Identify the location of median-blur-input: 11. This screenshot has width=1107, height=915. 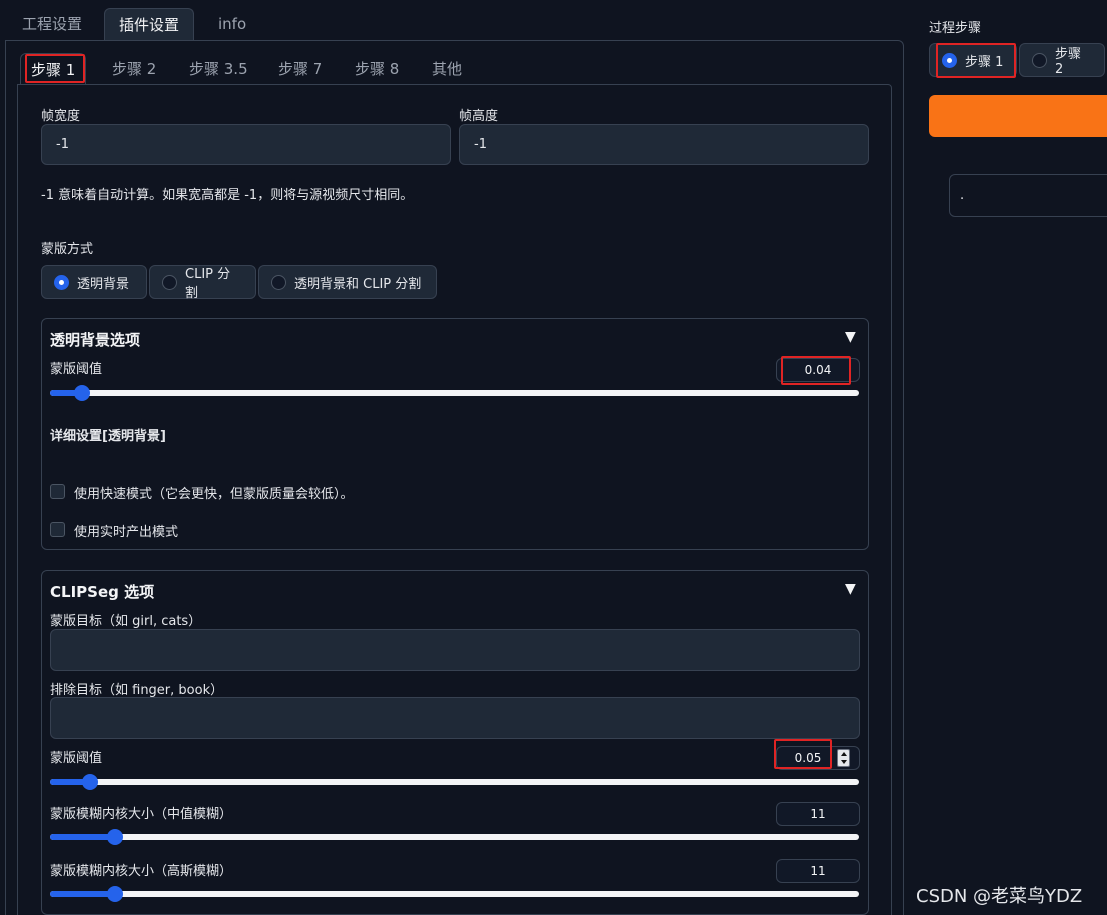
(818, 814).